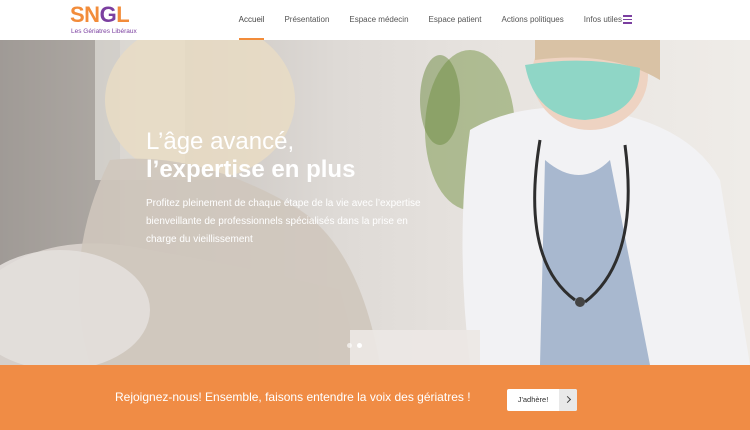 The image size is (750, 430). Describe the element at coordinates (251, 169) in the screenshot. I see `hero-title-line2: l’expertise en plus` at that location.